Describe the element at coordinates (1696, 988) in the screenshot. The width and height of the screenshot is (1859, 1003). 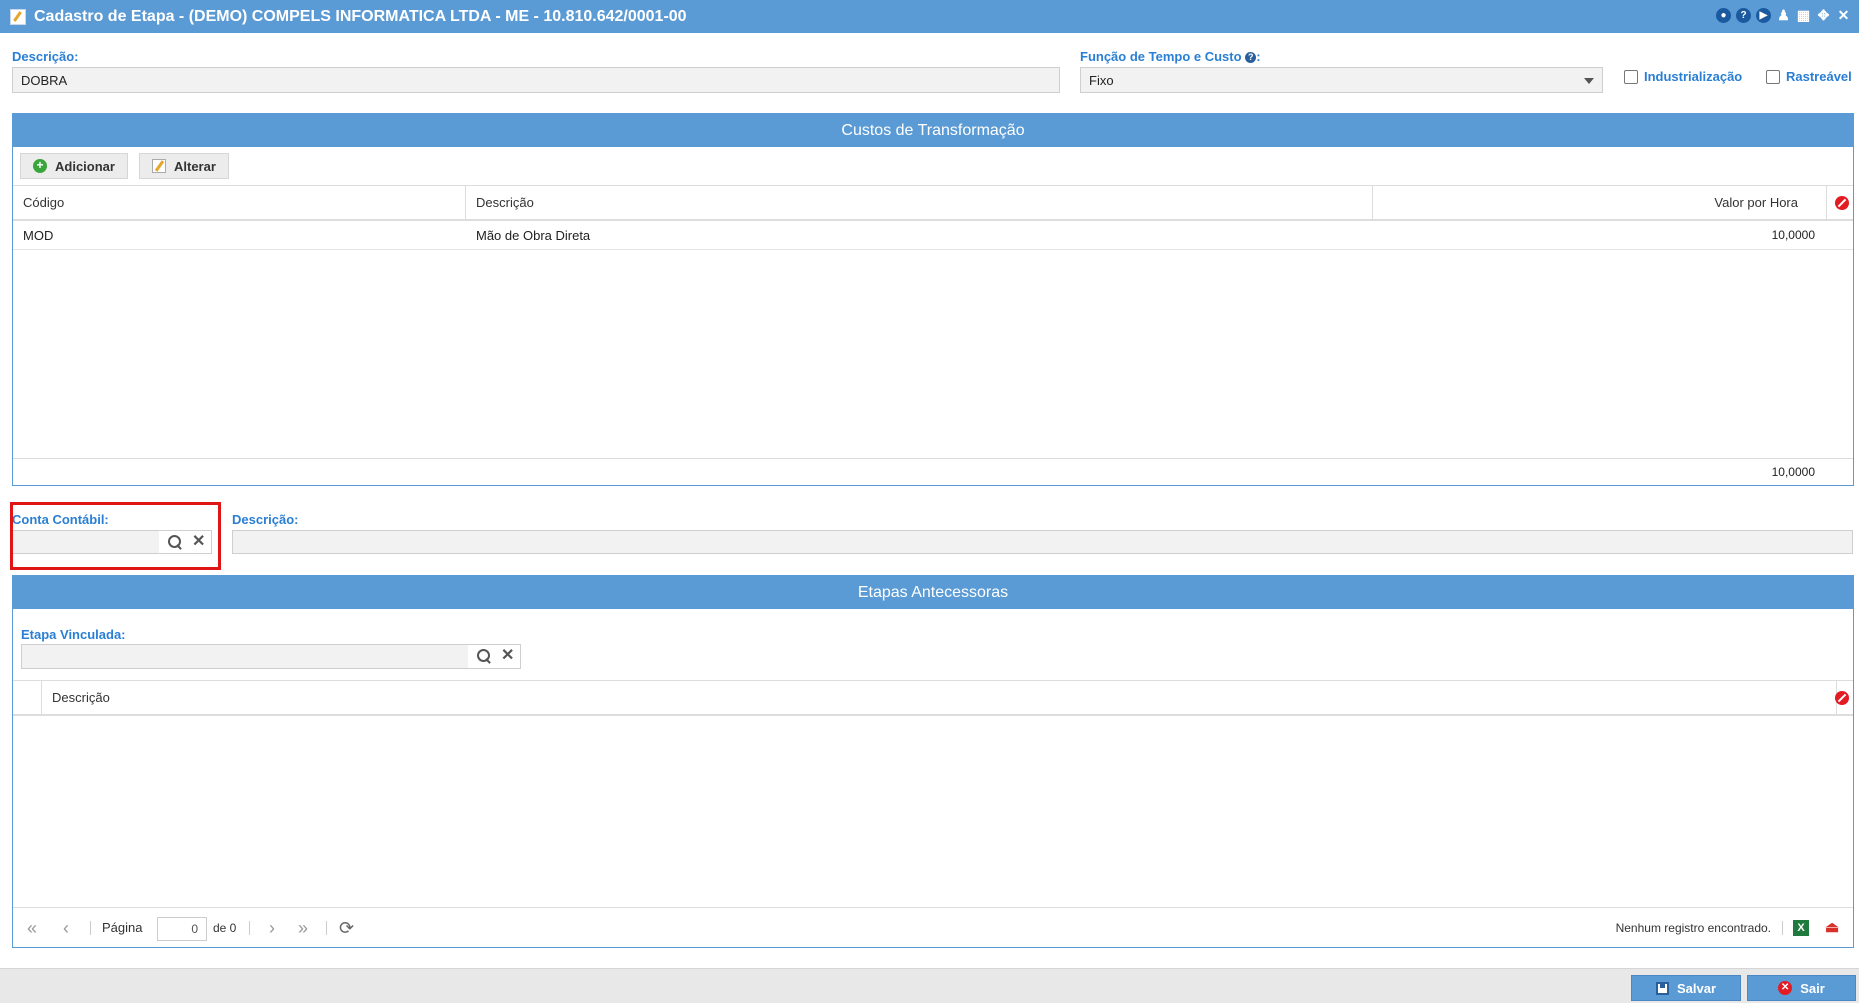
I see `save-button-label: Salvar` at that location.